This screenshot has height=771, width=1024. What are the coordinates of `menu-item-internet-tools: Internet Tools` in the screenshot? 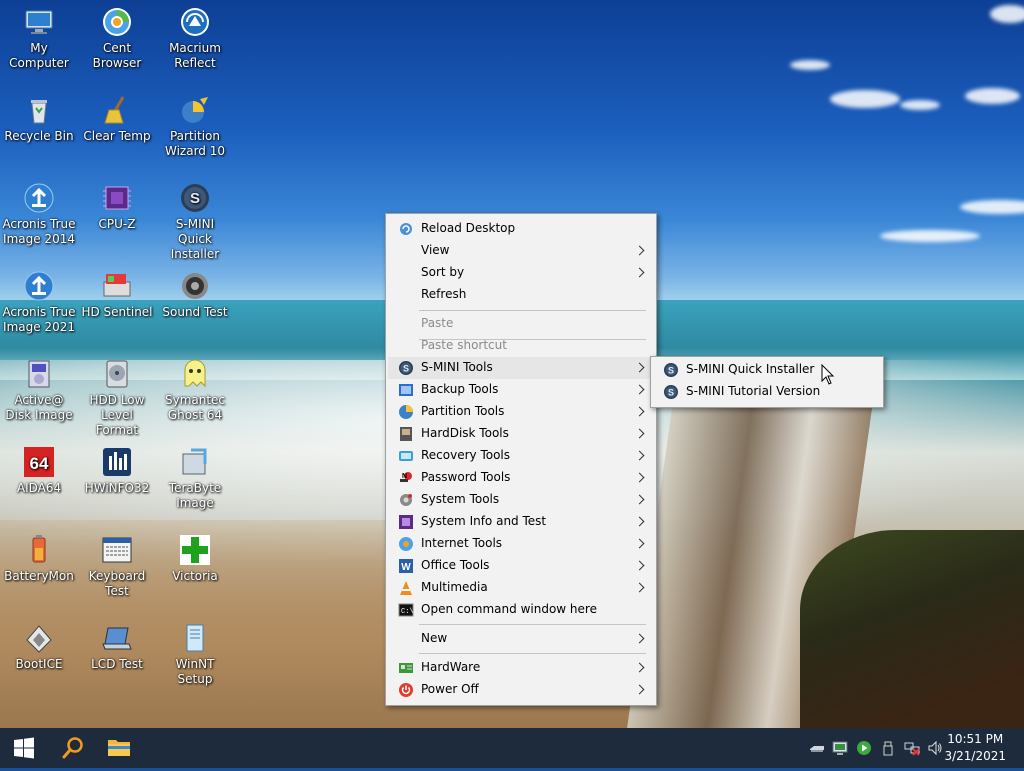 It's located at (521, 544).